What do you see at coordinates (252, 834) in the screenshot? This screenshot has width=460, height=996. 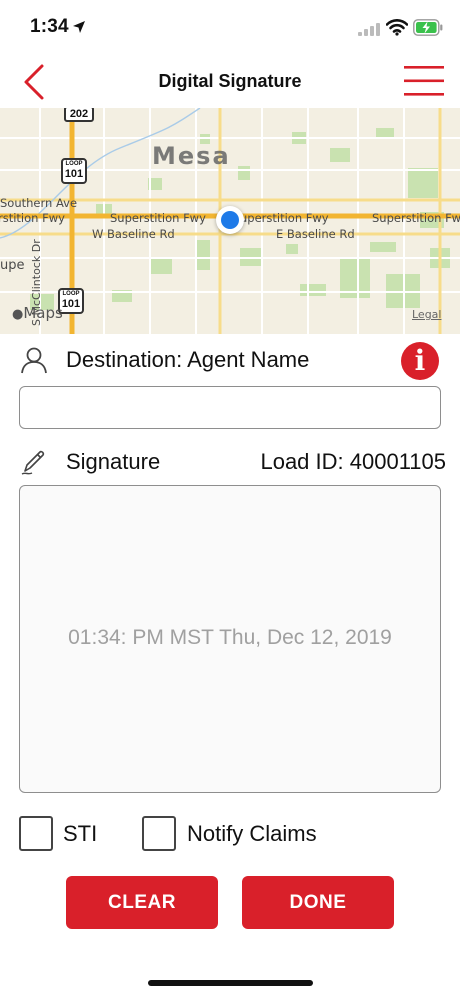 I see `notify-claims-checkbox-label: Notify Claims` at bounding box center [252, 834].